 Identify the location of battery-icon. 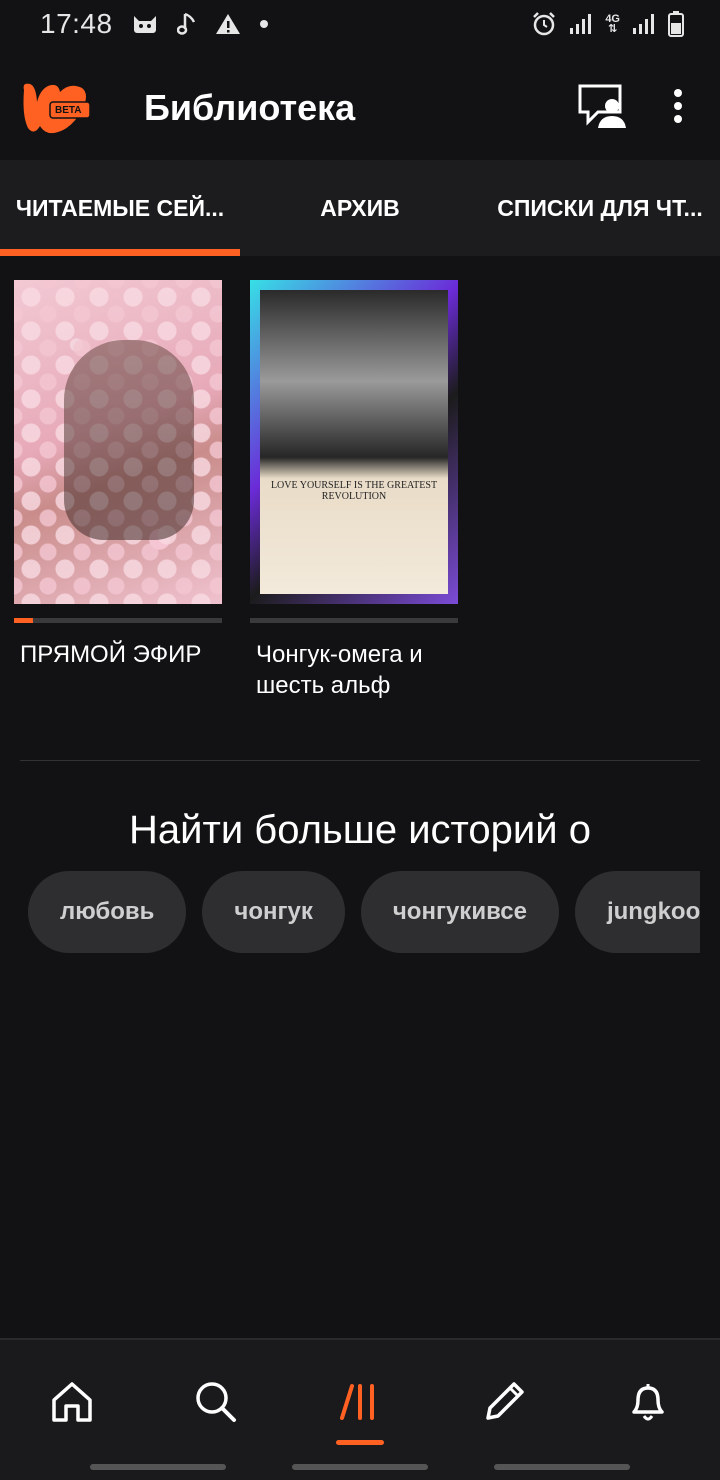
(676, 24).